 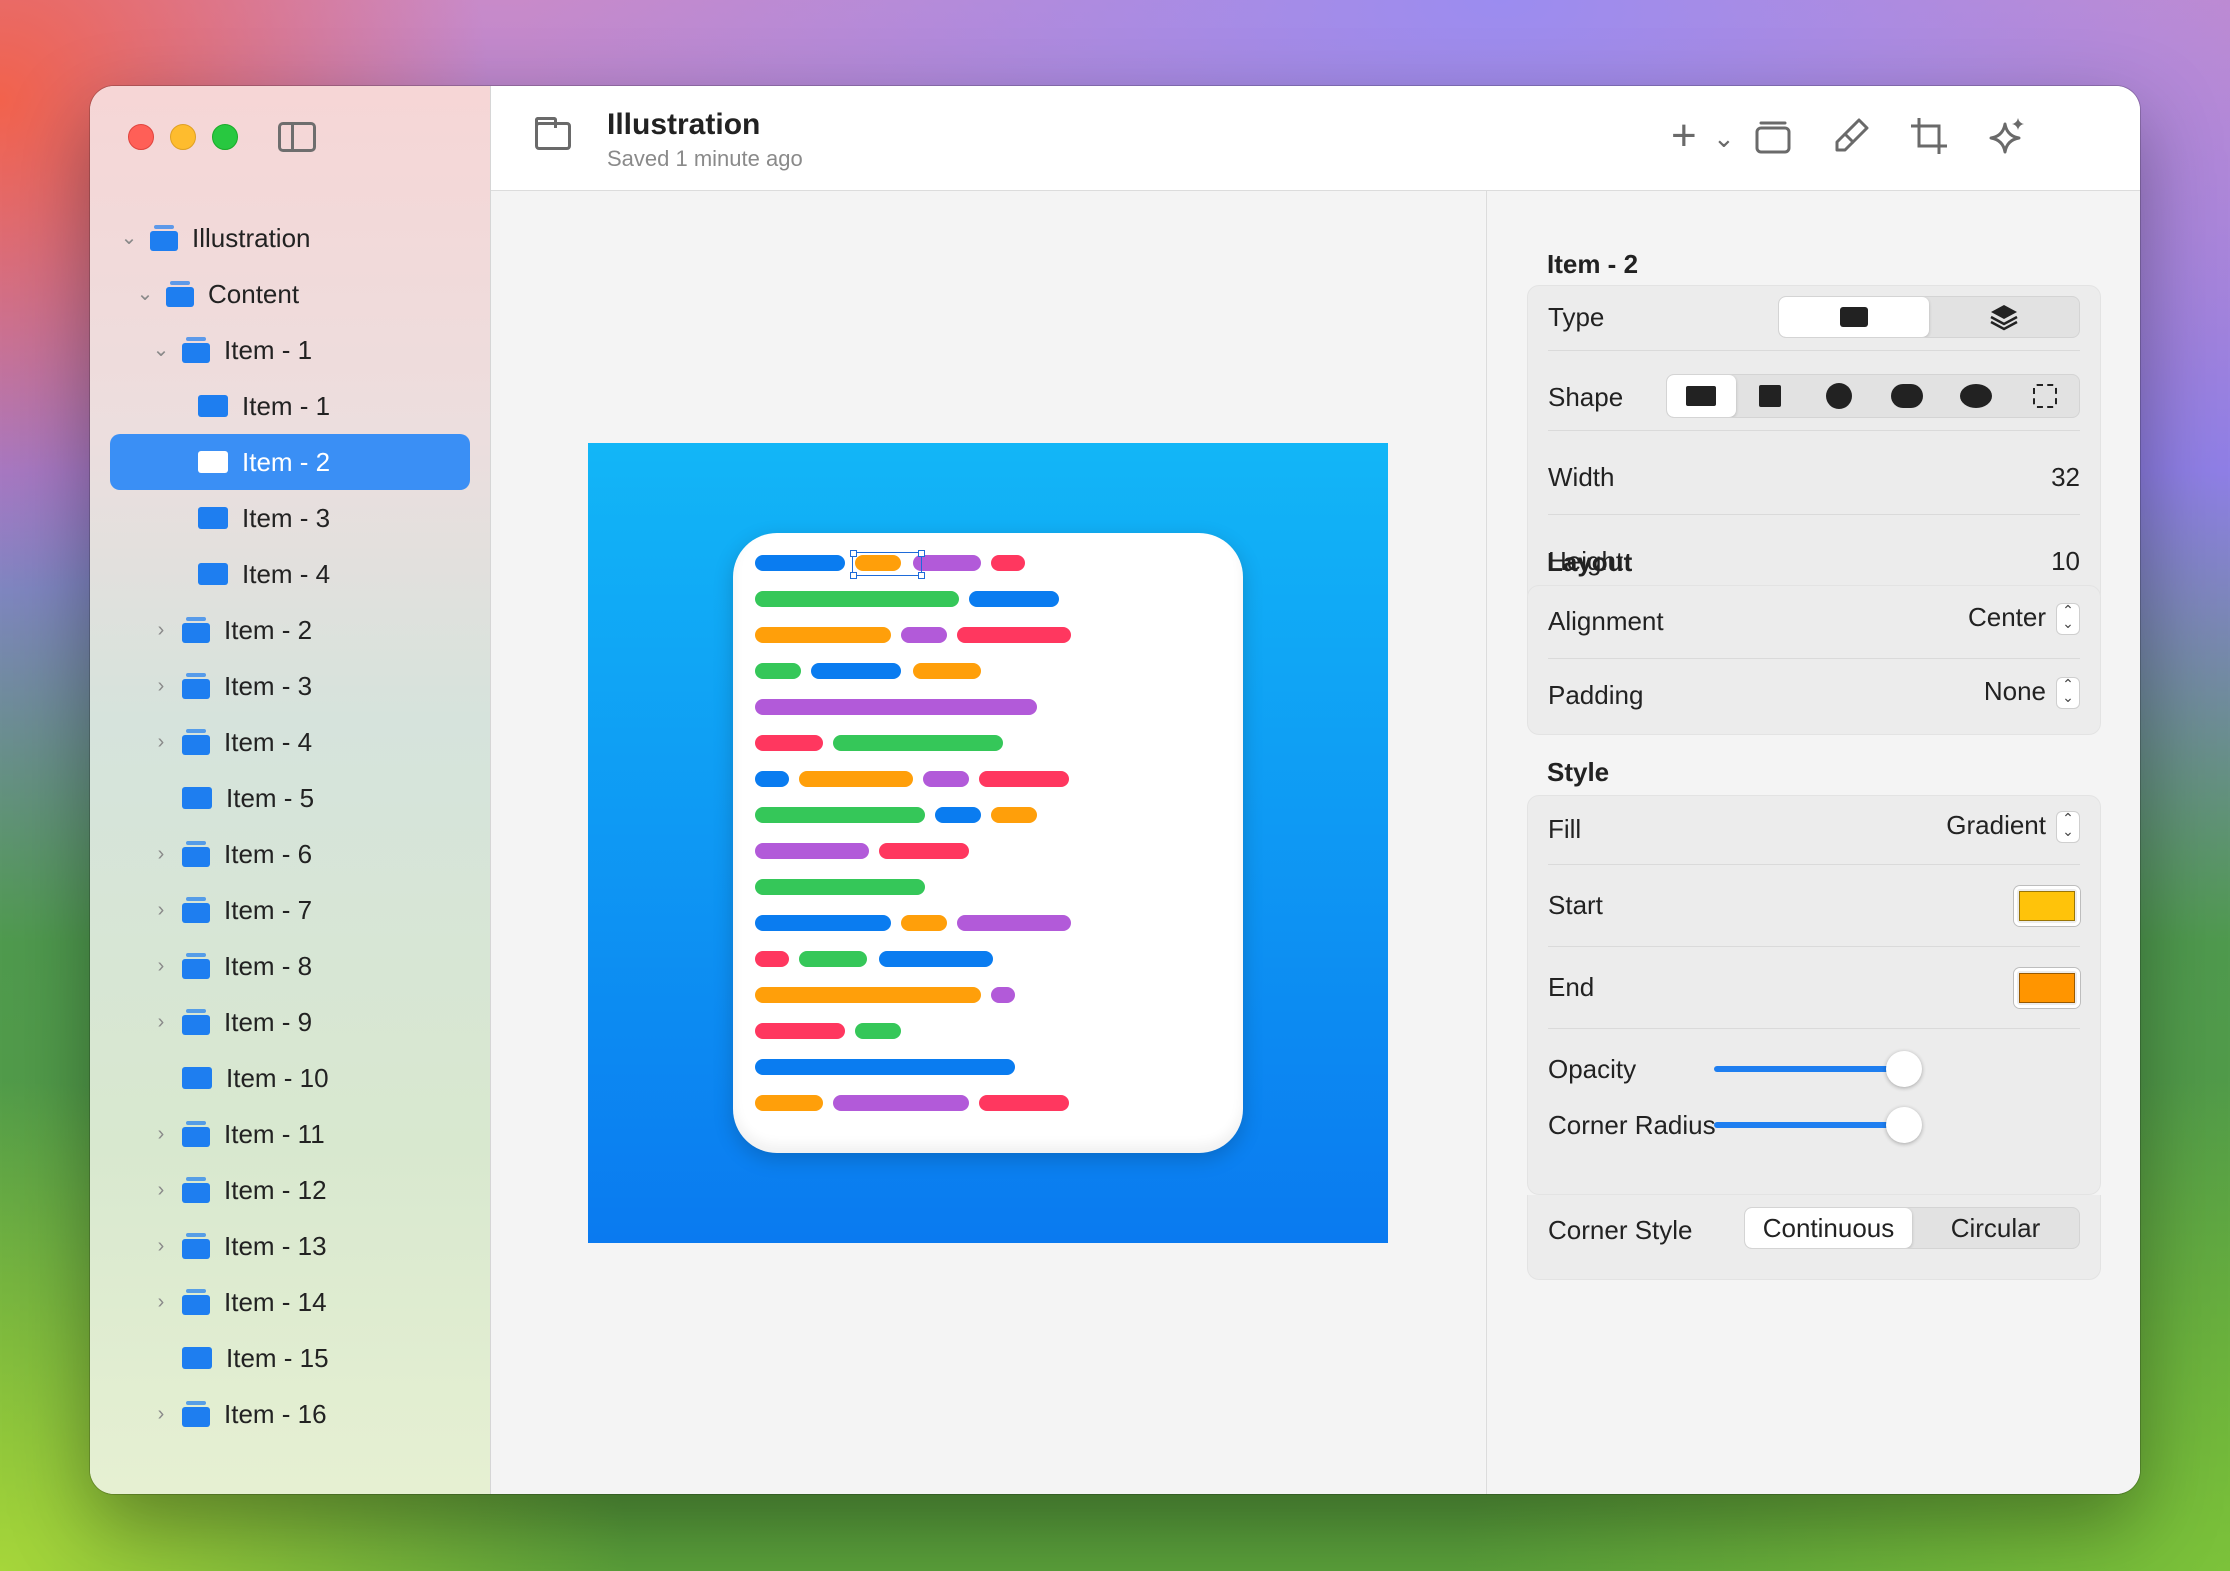 What do you see at coordinates (290, 798) in the screenshot?
I see `layer-row: Item - 5` at bounding box center [290, 798].